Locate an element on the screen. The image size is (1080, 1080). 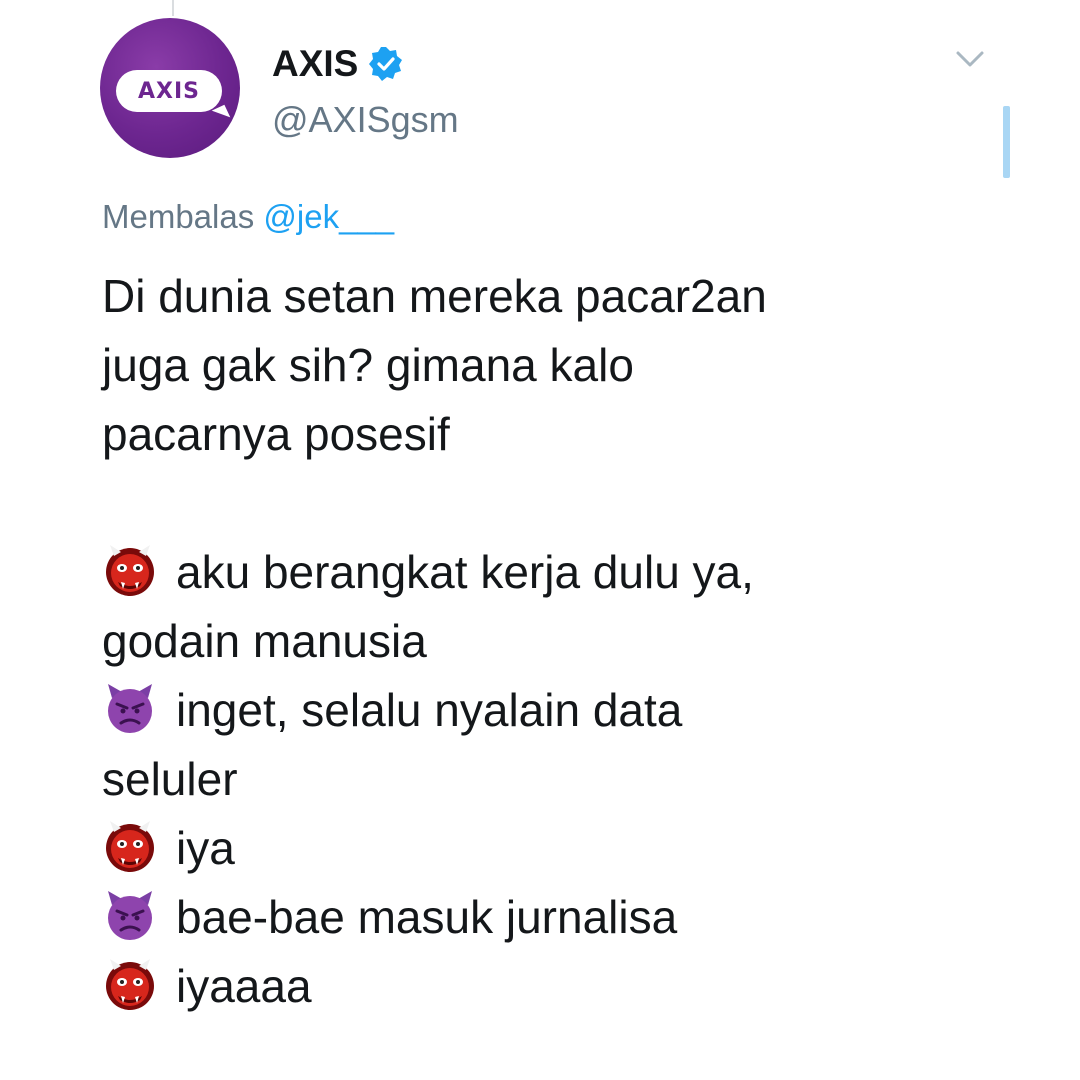
tweet-line: Di dunia setan mereka pacar2an is located at coordinates (434, 296).